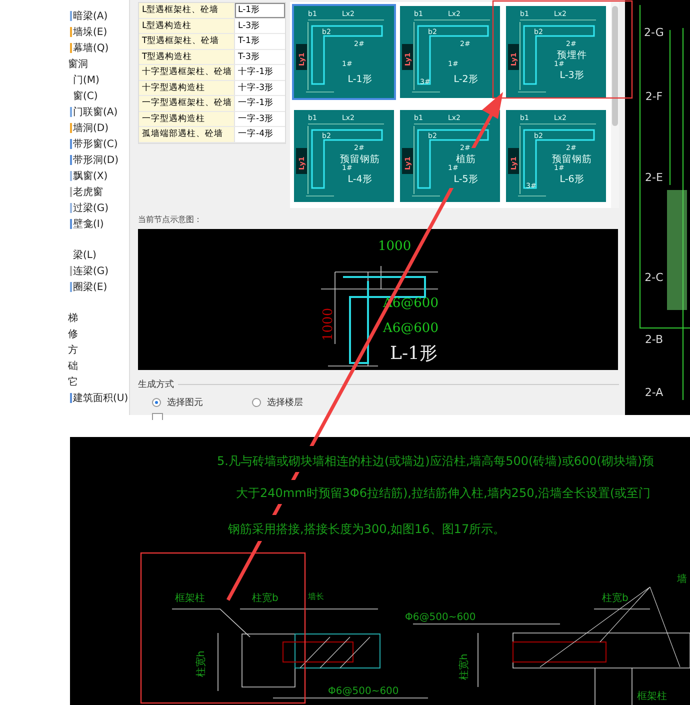 The width and height of the screenshot is (690, 705). I want to click on grid-axis-label: 2-C, so click(654, 277).